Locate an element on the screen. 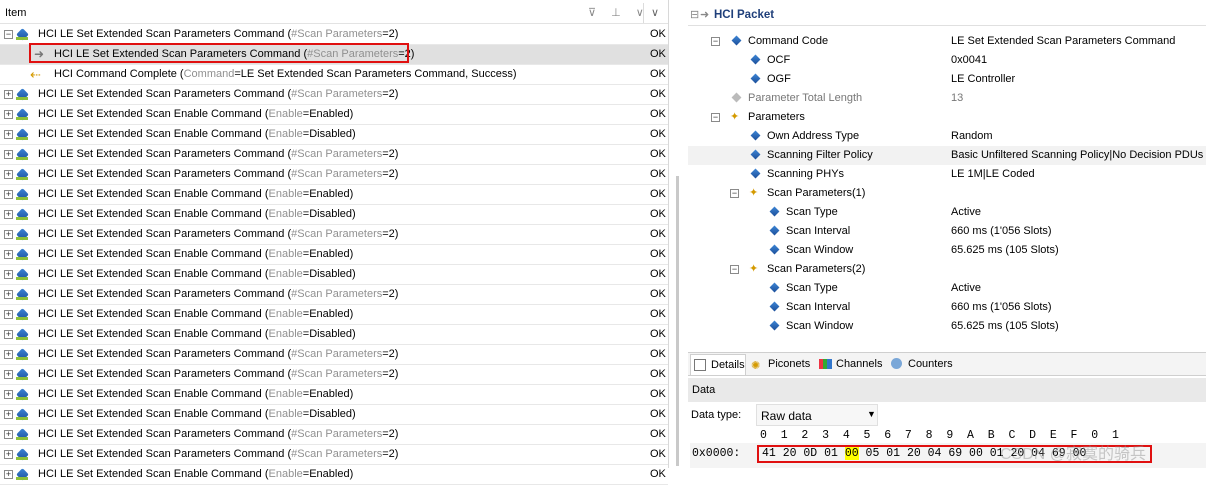 The image size is (1206, 485). detail-row: Scanning PHYs LE 1M|LE Coded is located at coordinates (947, 174).